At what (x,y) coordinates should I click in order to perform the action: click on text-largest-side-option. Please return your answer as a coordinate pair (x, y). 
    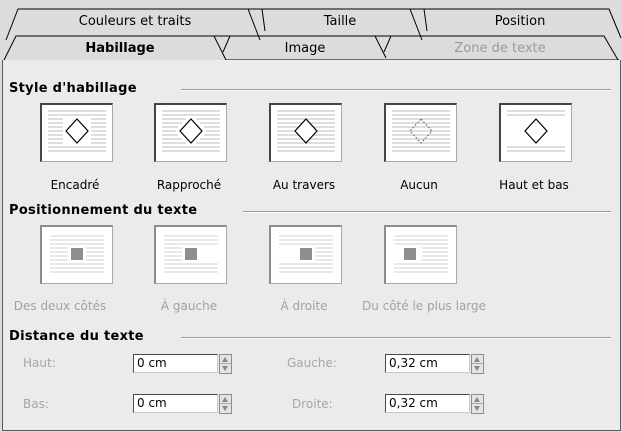
    Looking at the image, I should click on (420, 254).